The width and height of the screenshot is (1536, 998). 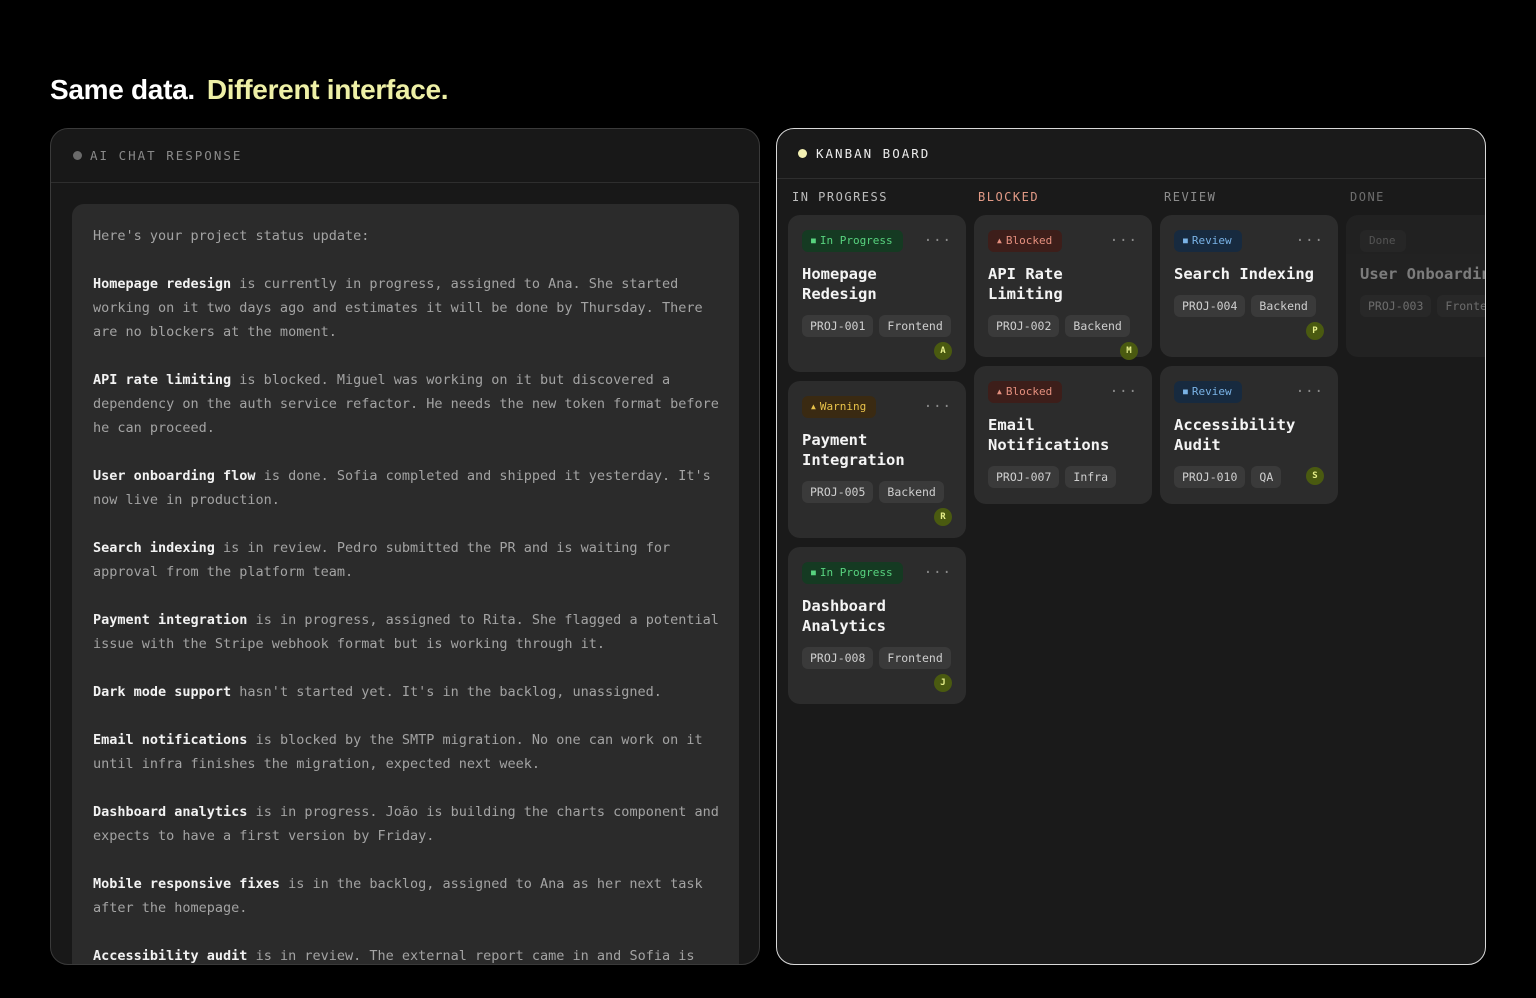 I want to click on tag: PROJ-003, so click(x=1396, y=306).